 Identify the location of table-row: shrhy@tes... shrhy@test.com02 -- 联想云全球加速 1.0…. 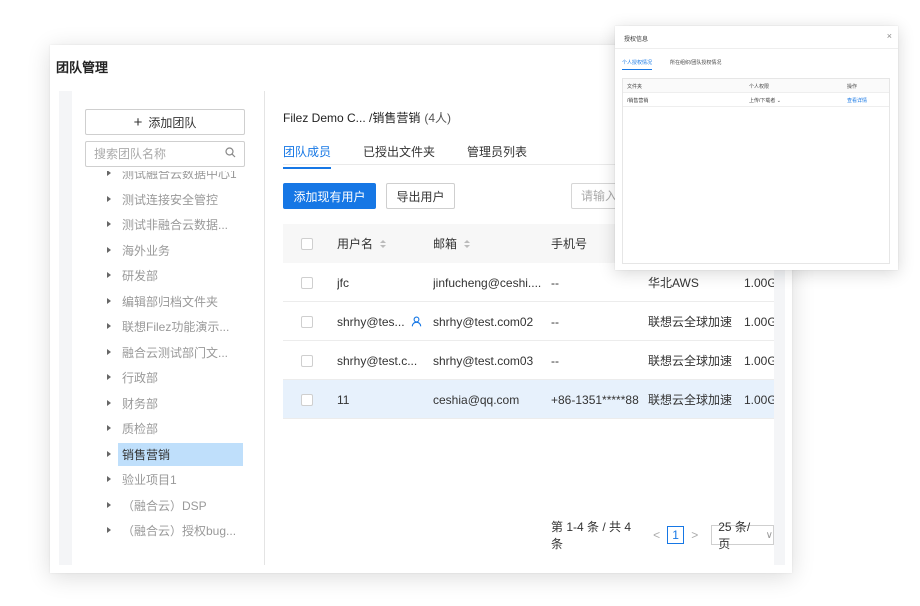
(528, 321).